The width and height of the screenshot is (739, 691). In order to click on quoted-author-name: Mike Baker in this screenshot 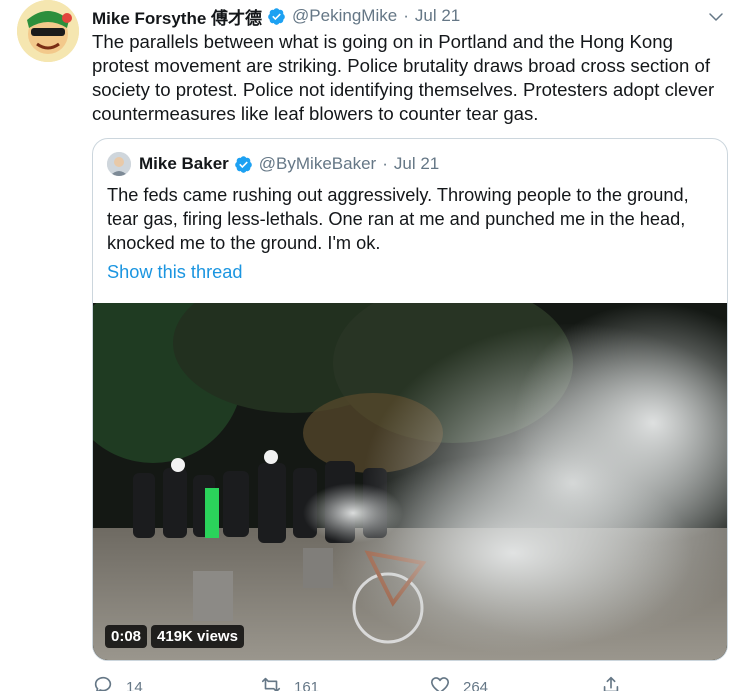, I will do `click(184, 164)`.